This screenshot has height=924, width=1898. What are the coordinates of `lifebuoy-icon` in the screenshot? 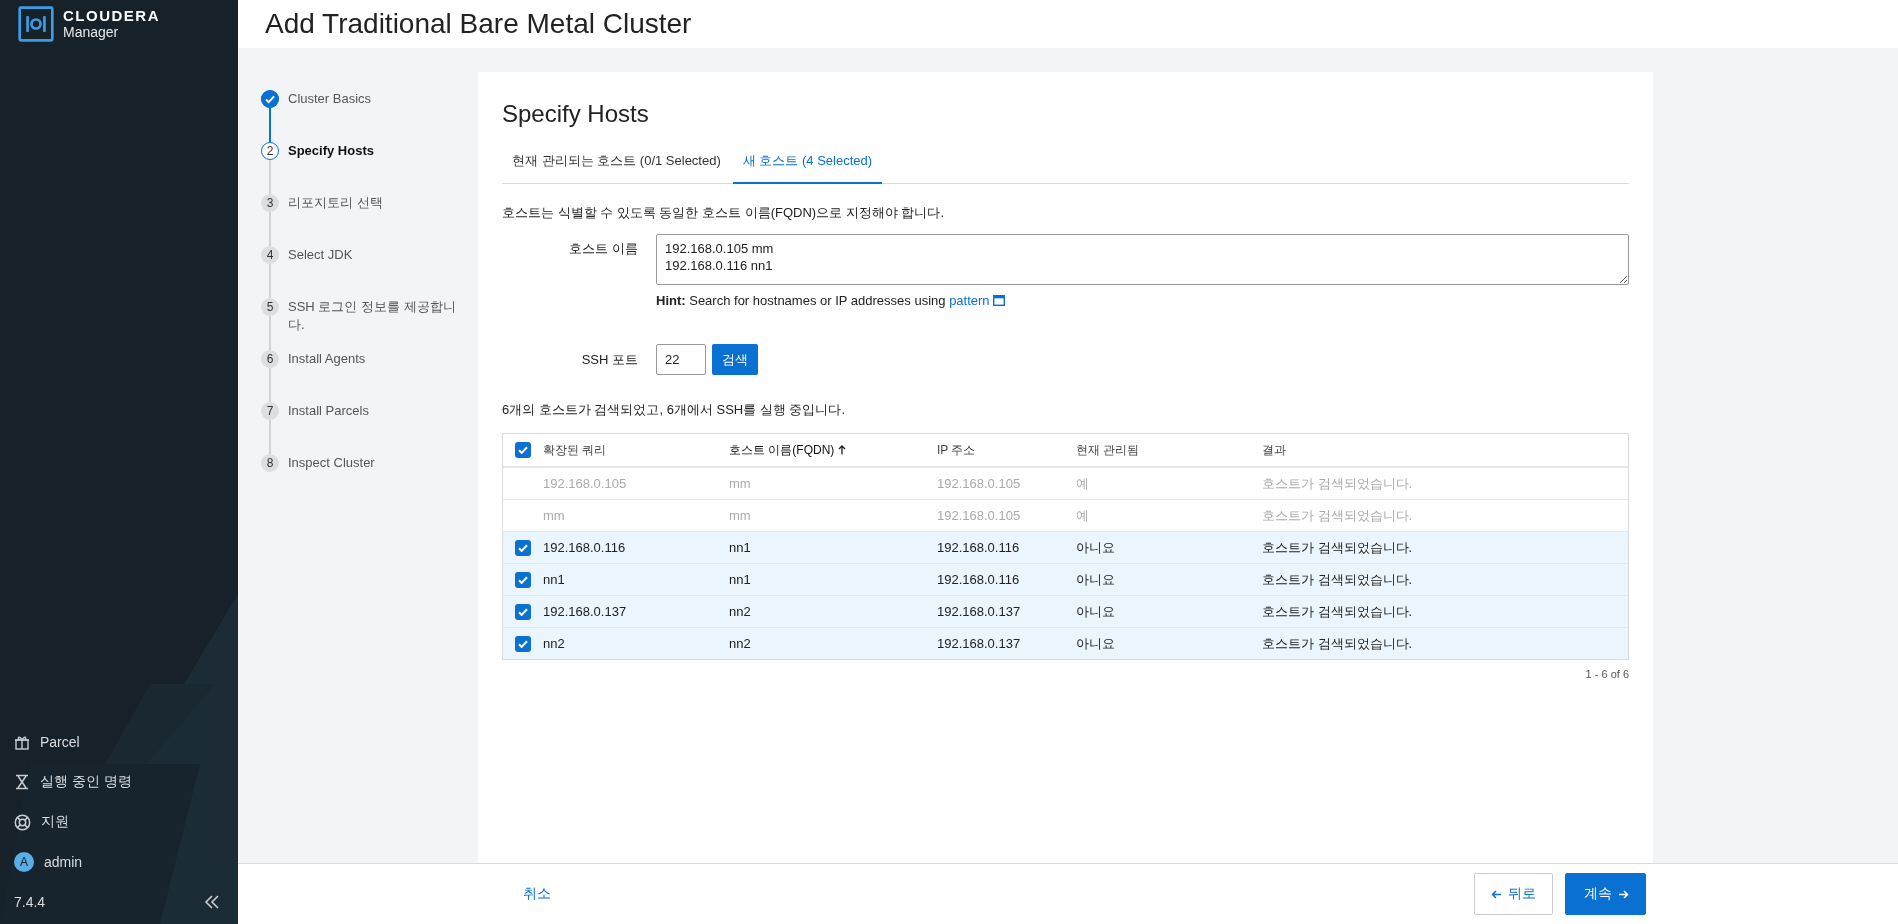 It's located at (22, 822).